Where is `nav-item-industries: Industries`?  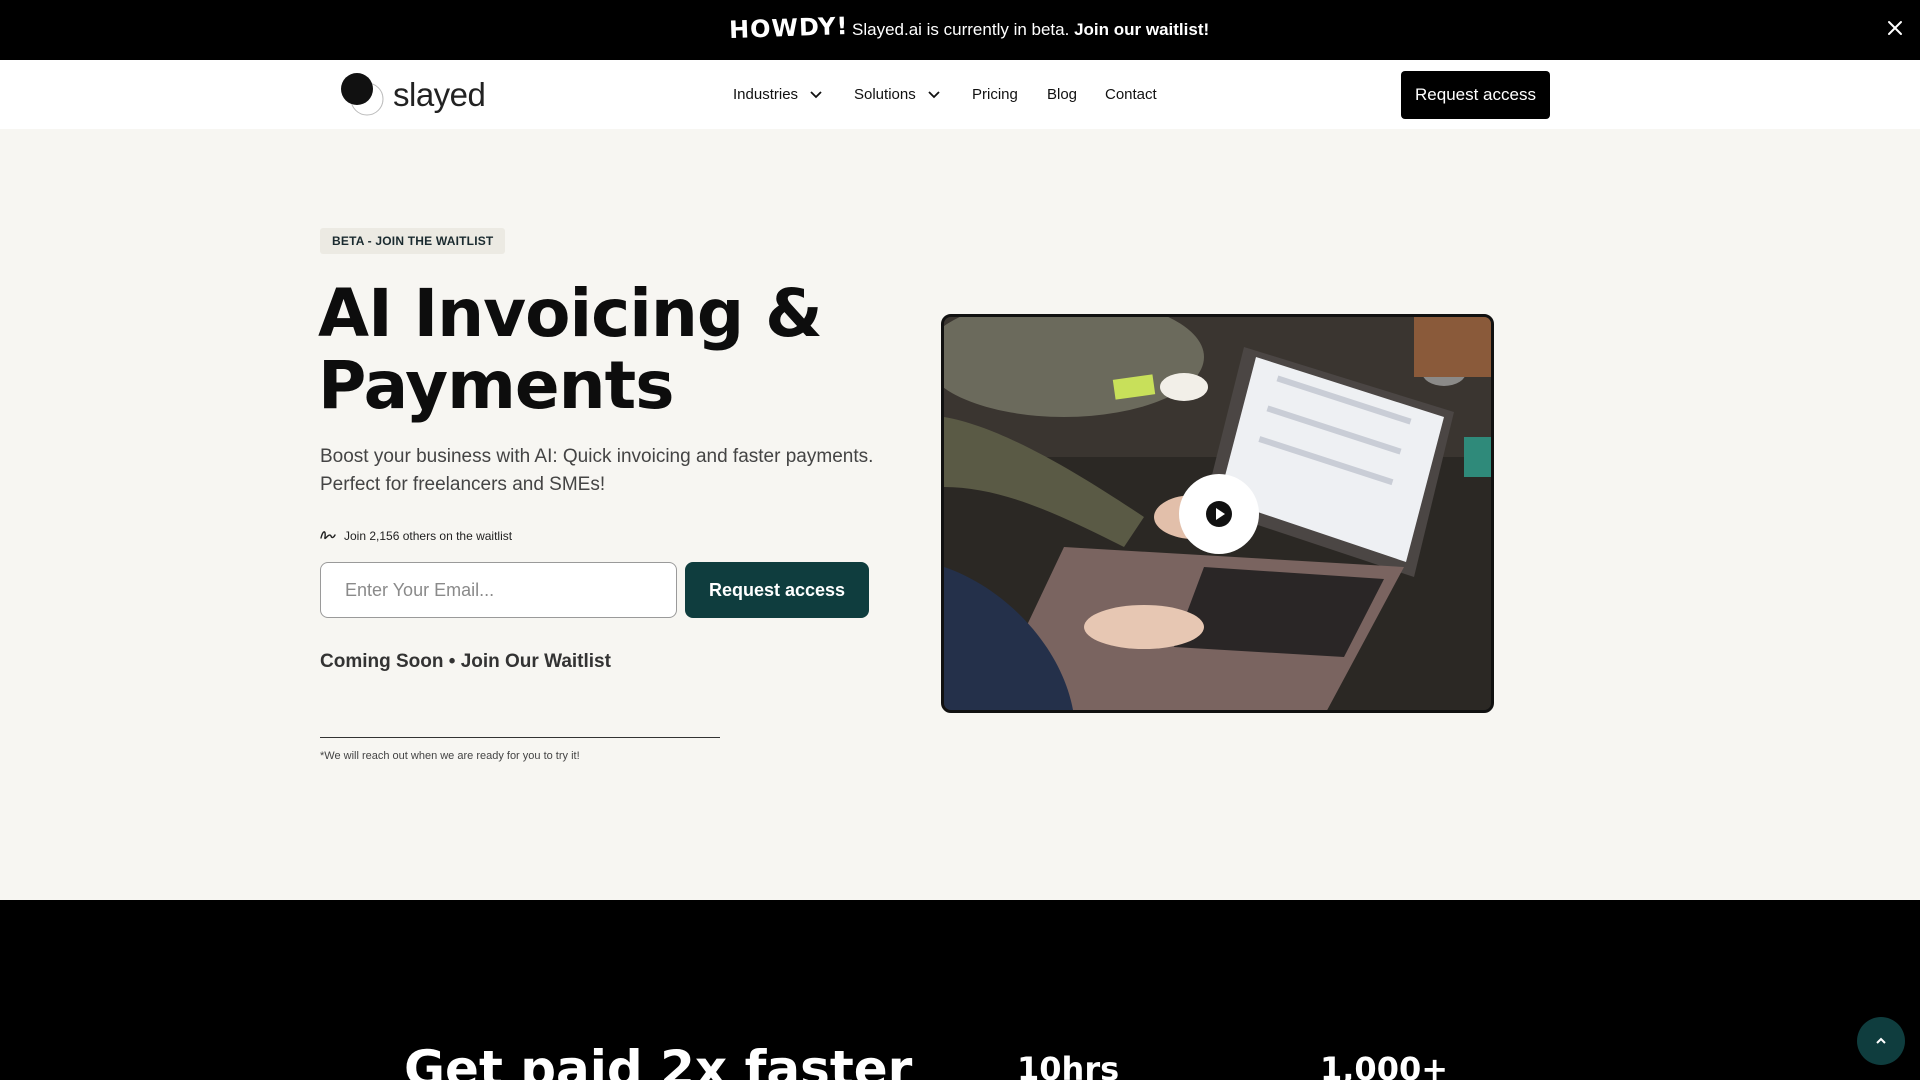
nav-item-industries: Industries is located at coordinates (777, 94).